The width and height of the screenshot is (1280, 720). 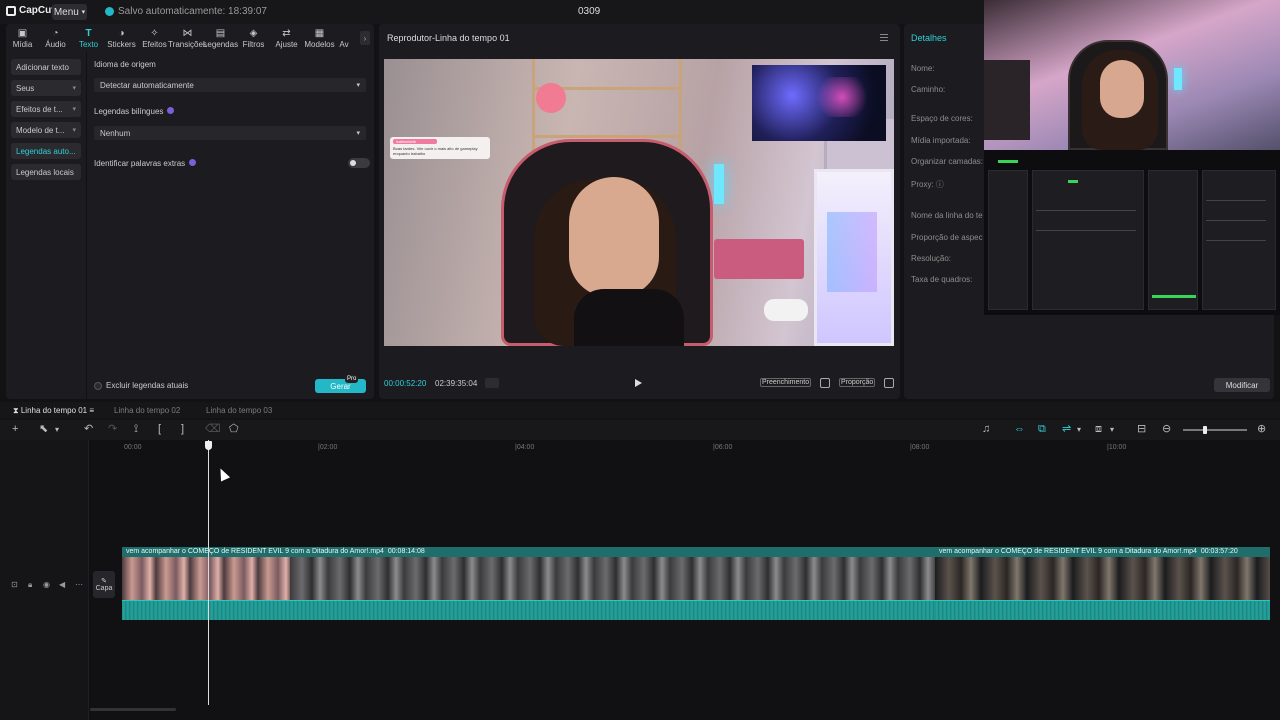 I want to click on generate-button: Gerar, so click(x=340, y=386).